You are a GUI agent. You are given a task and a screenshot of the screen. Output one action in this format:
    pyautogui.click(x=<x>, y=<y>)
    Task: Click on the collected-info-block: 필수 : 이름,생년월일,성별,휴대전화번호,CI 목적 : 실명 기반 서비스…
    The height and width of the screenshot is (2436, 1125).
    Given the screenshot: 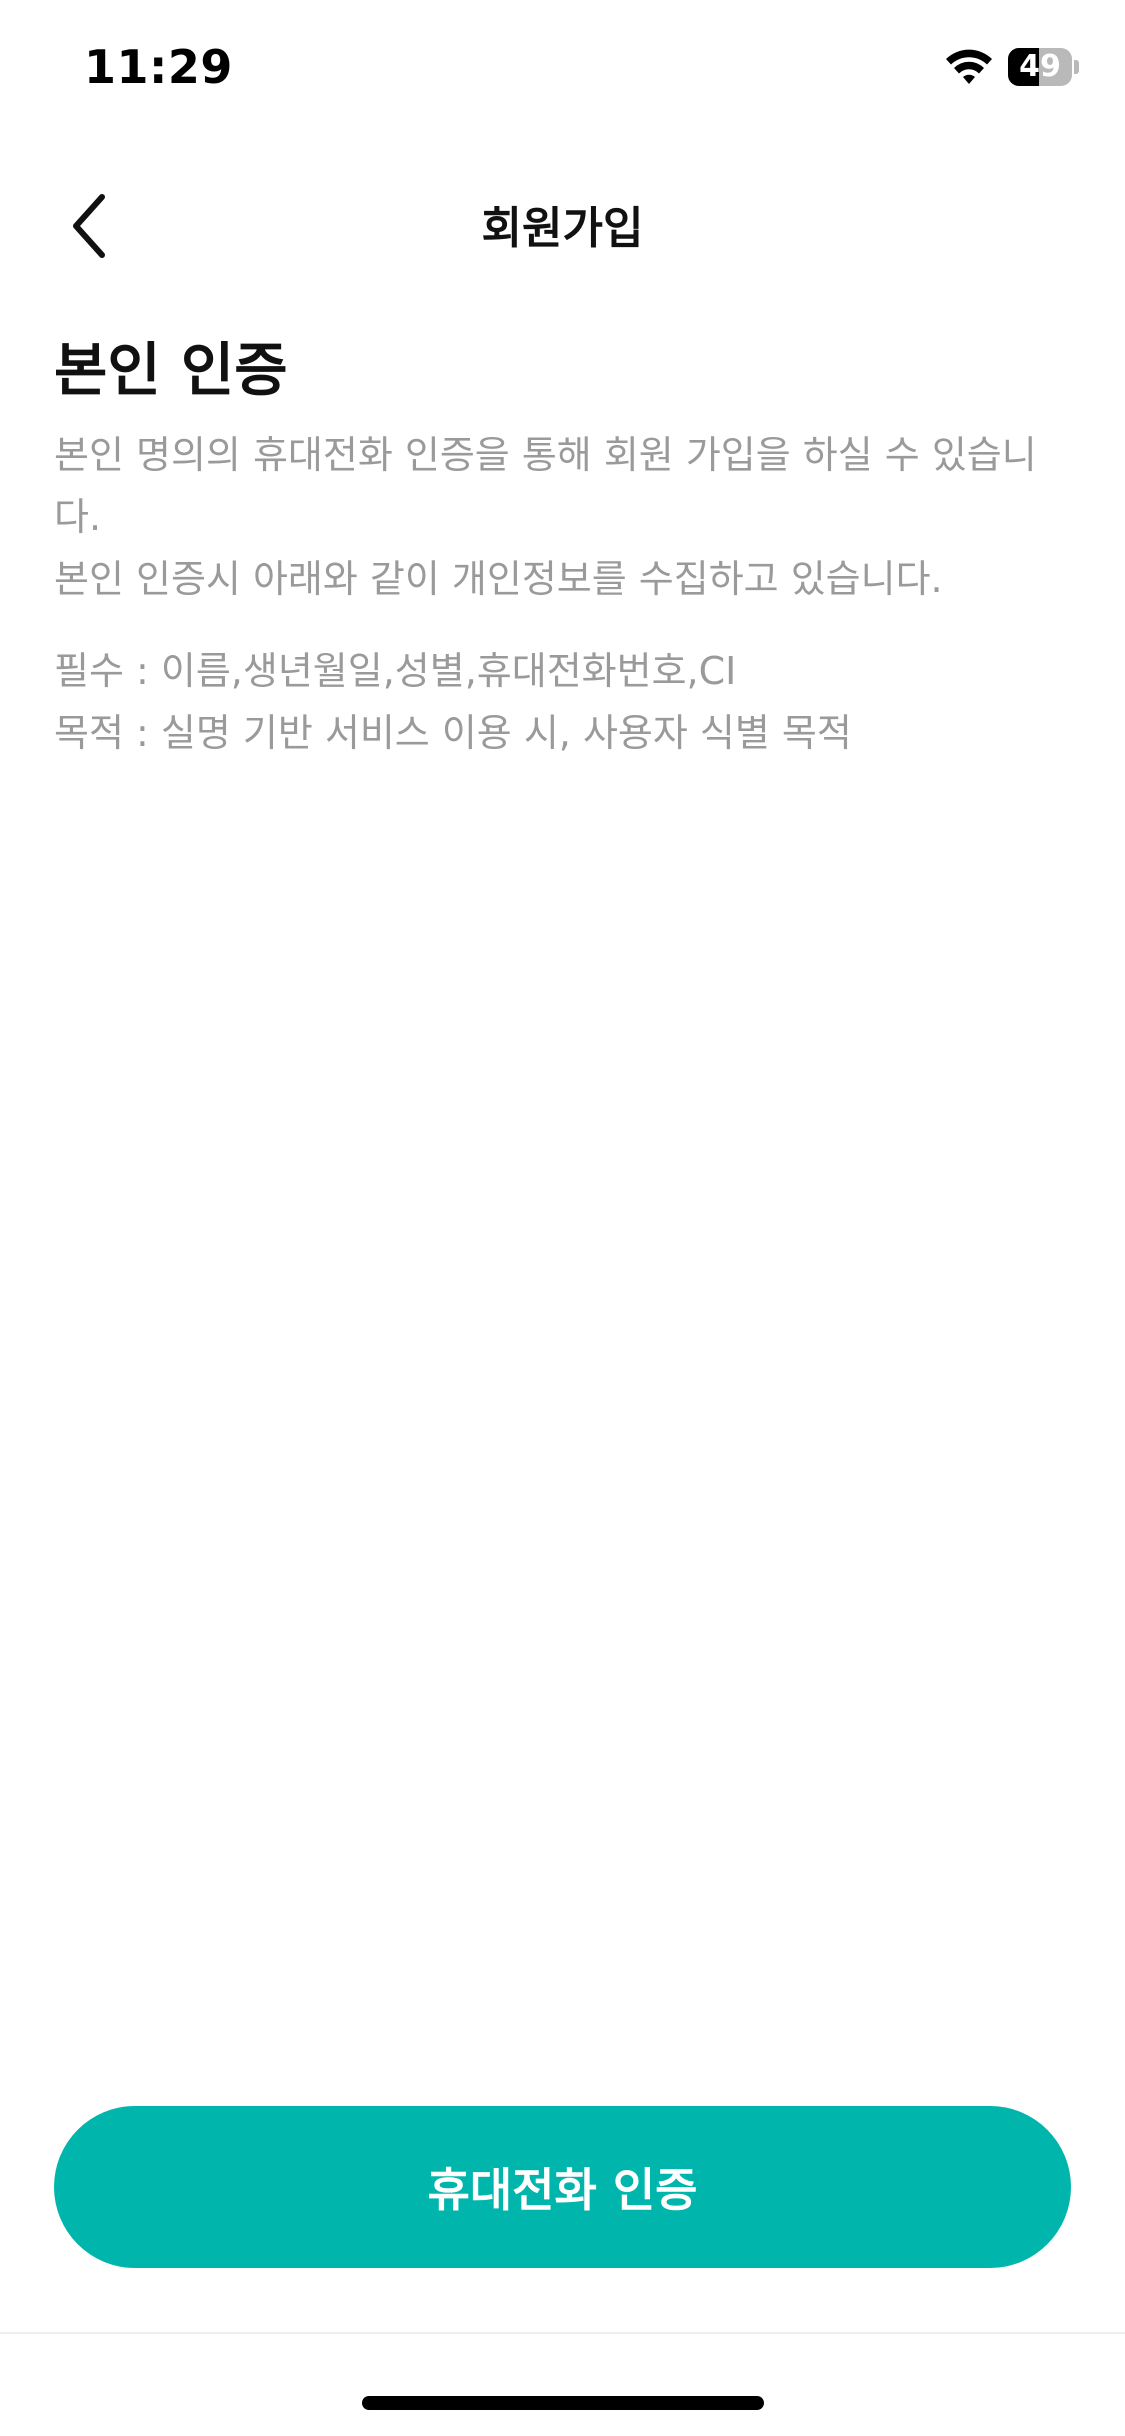 What is the action you would take?
    pyautogui.click(x=564, y=702)
    